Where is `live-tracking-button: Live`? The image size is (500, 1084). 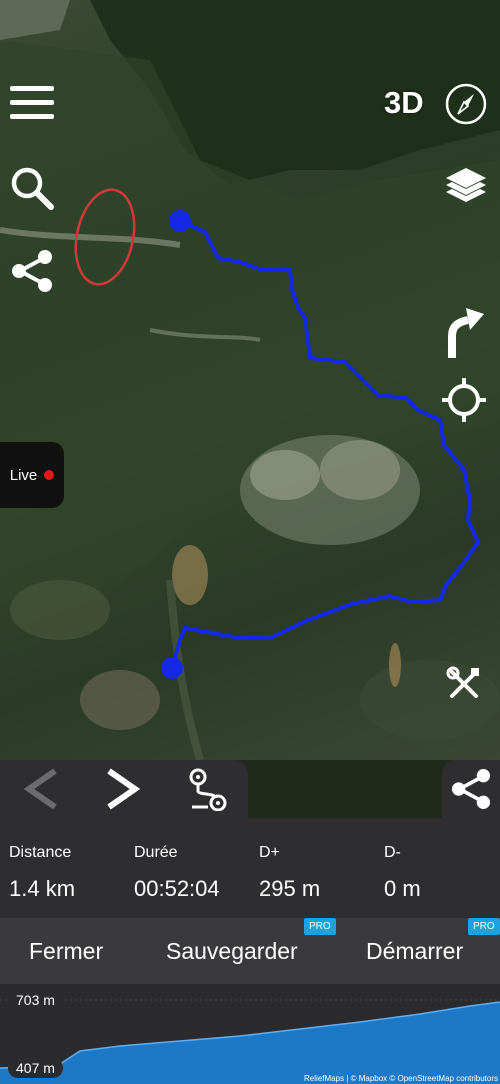
live-tracking-button: Live is located at coordinates (32, 475).